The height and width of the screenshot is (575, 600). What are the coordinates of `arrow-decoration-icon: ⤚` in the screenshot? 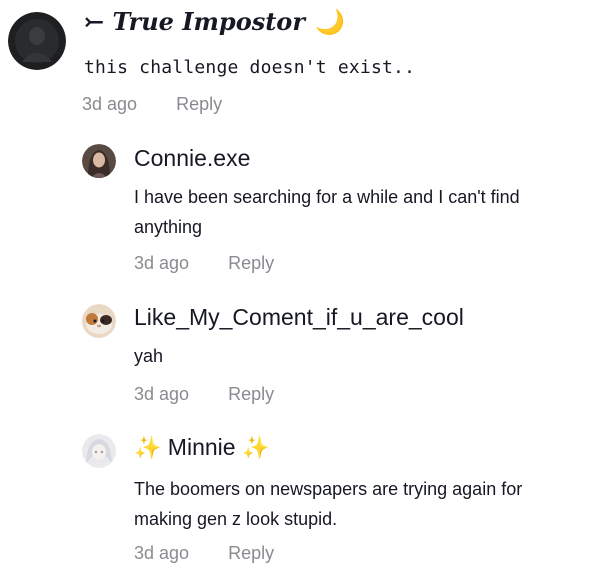 It's located at (94, 21).